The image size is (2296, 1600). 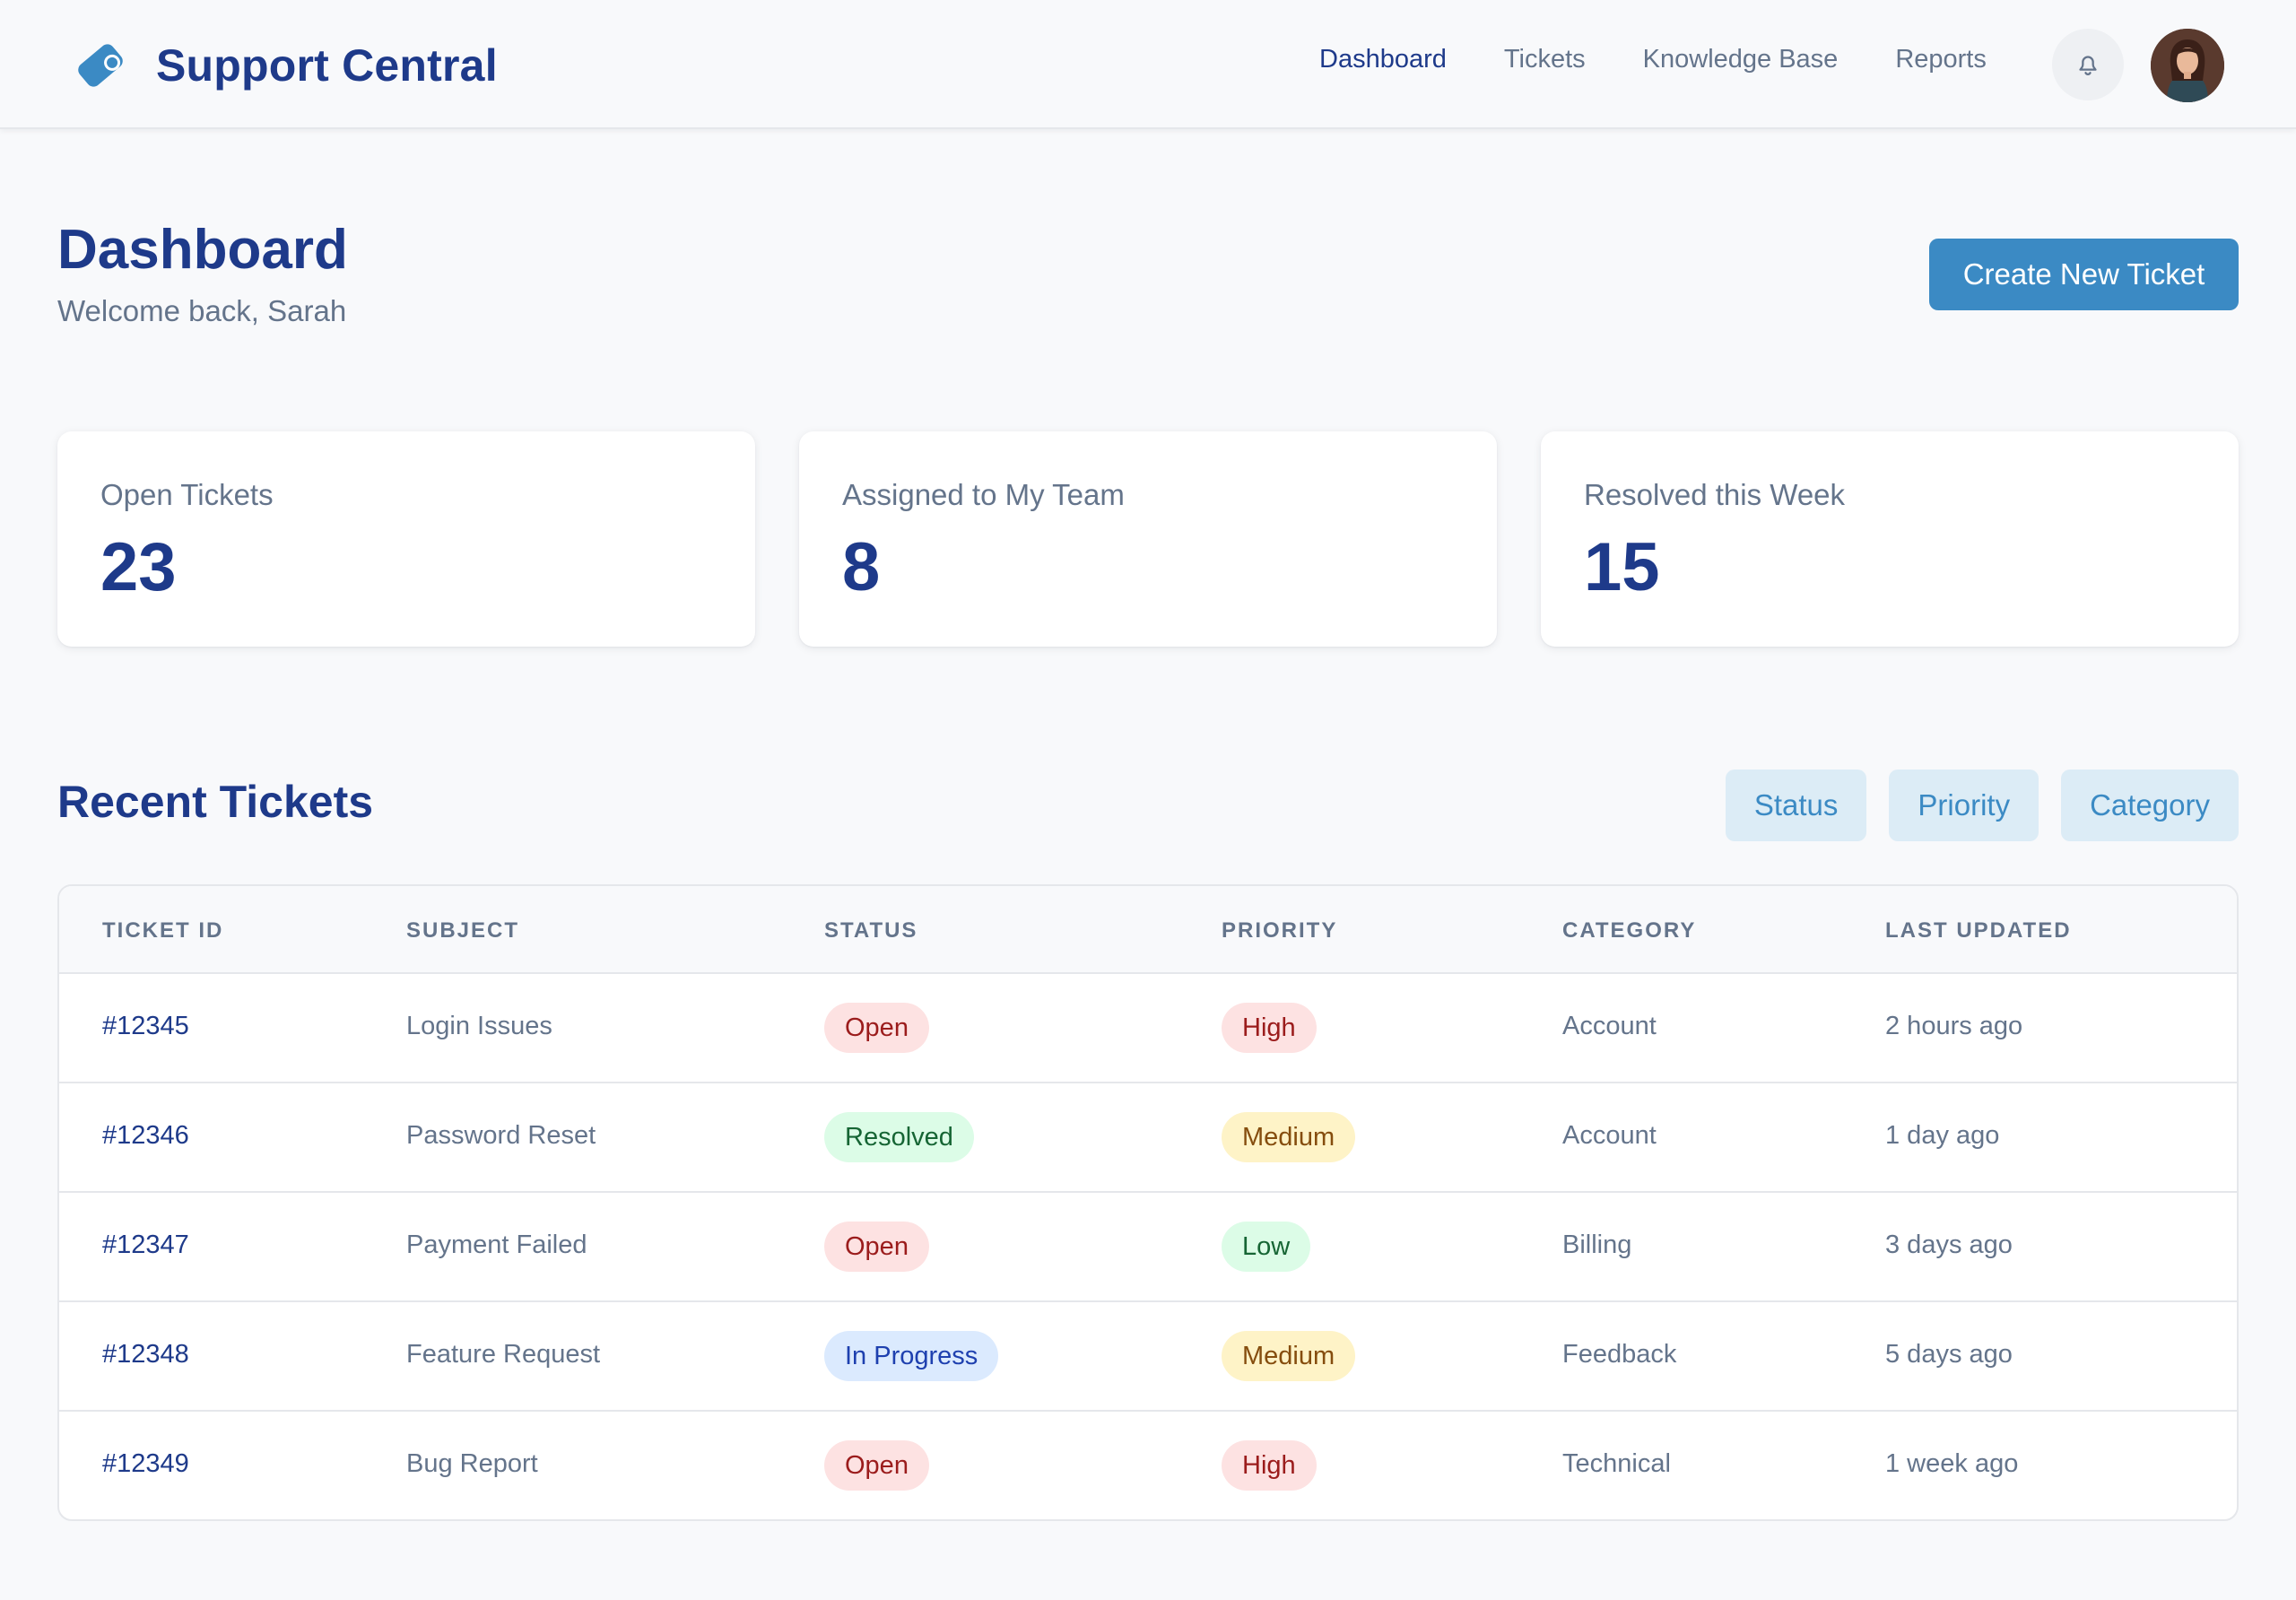 What do you see at coordinates (2084, 274) in the screenshot?
I see `create-new-ticket-button: Create New Ticket` at bounding box center [2084, 274].